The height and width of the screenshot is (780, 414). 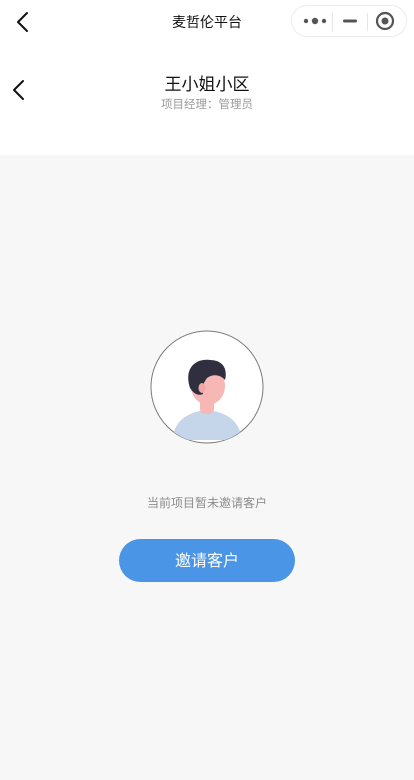 I want to click on target-close-icon, so click(x=385, y=21).